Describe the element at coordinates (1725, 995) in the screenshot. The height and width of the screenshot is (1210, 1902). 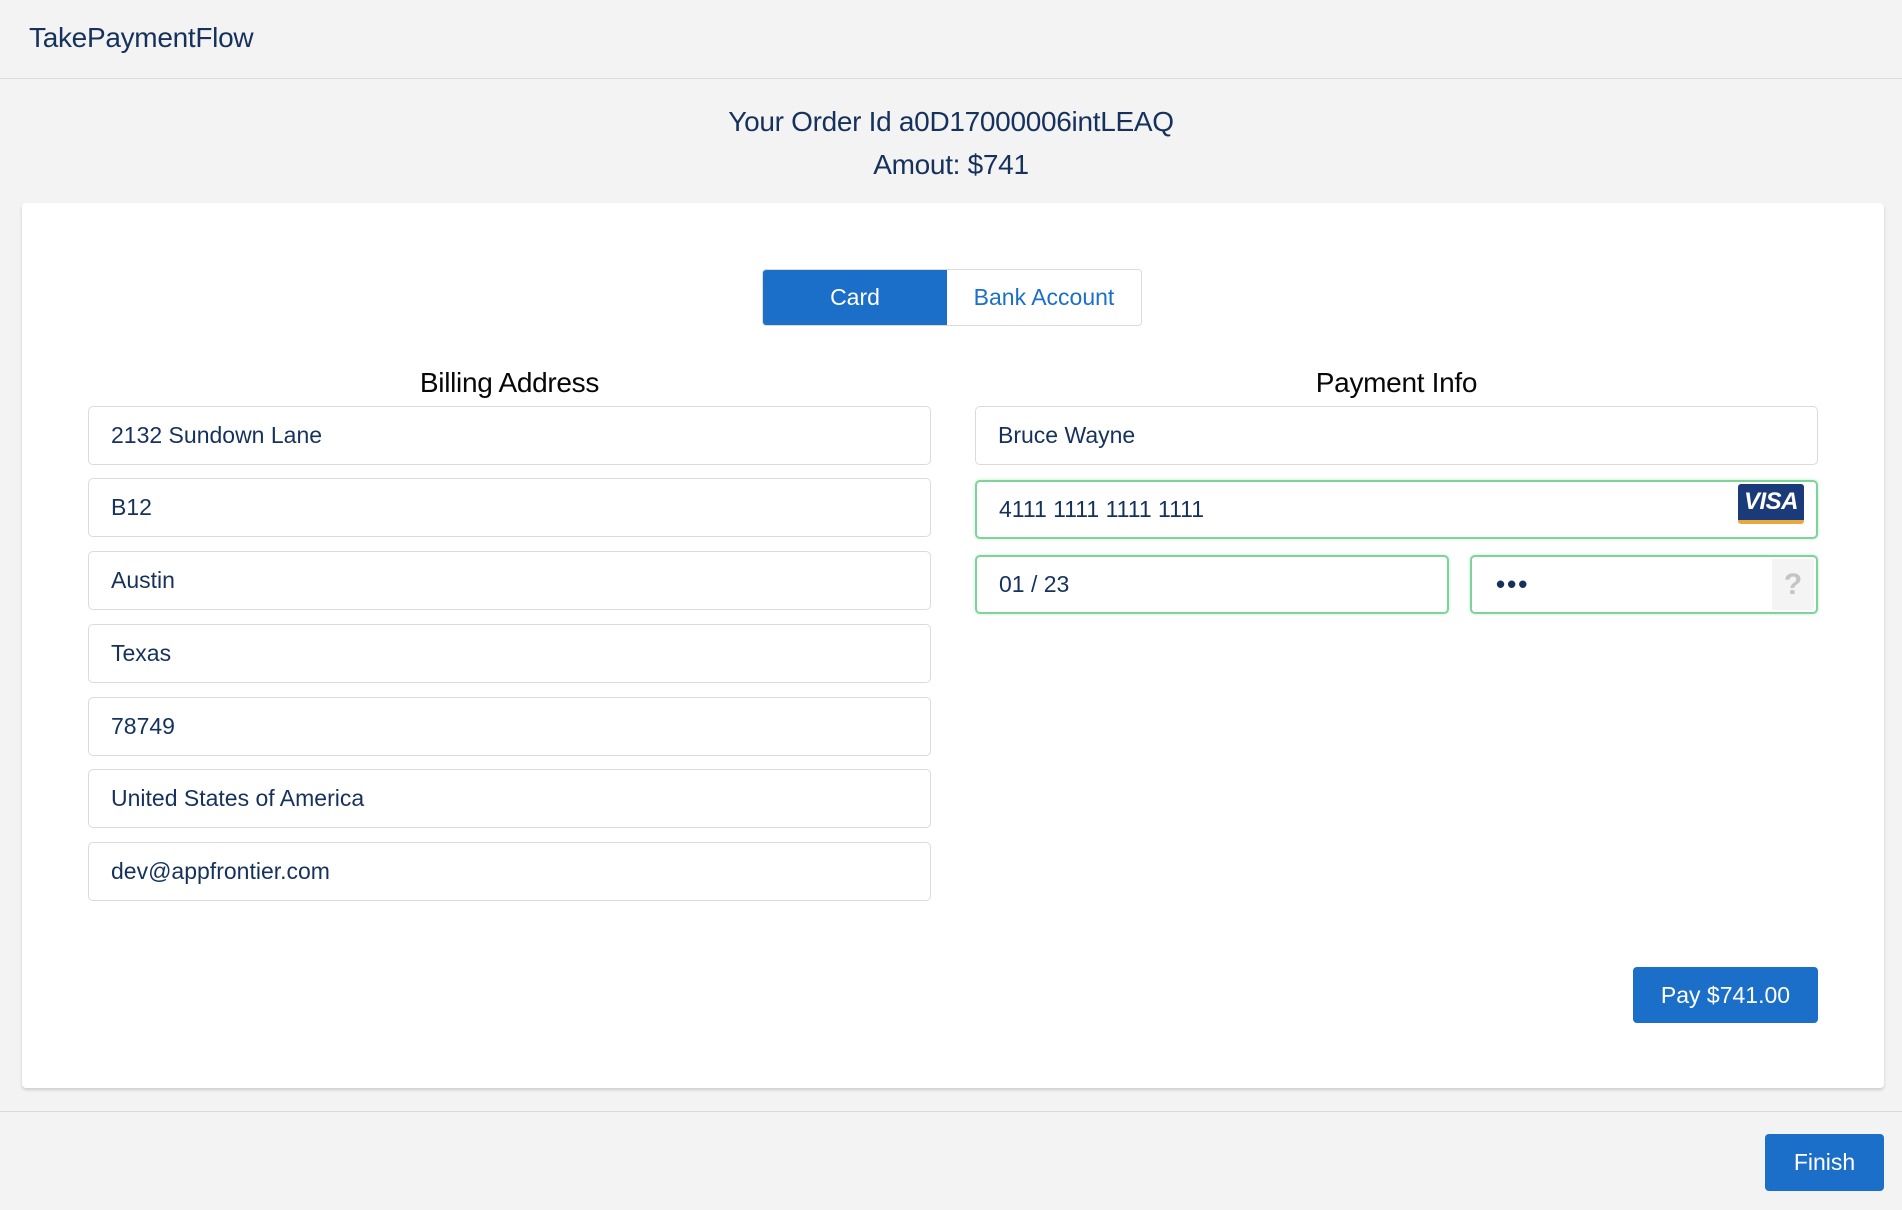
I see `pay-button: Pay $741.00` at that location.